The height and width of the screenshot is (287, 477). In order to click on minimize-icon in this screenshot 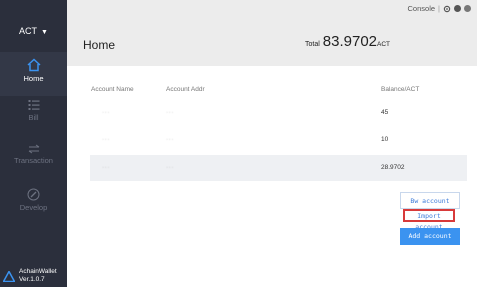, I will do `click(457, 8)`.